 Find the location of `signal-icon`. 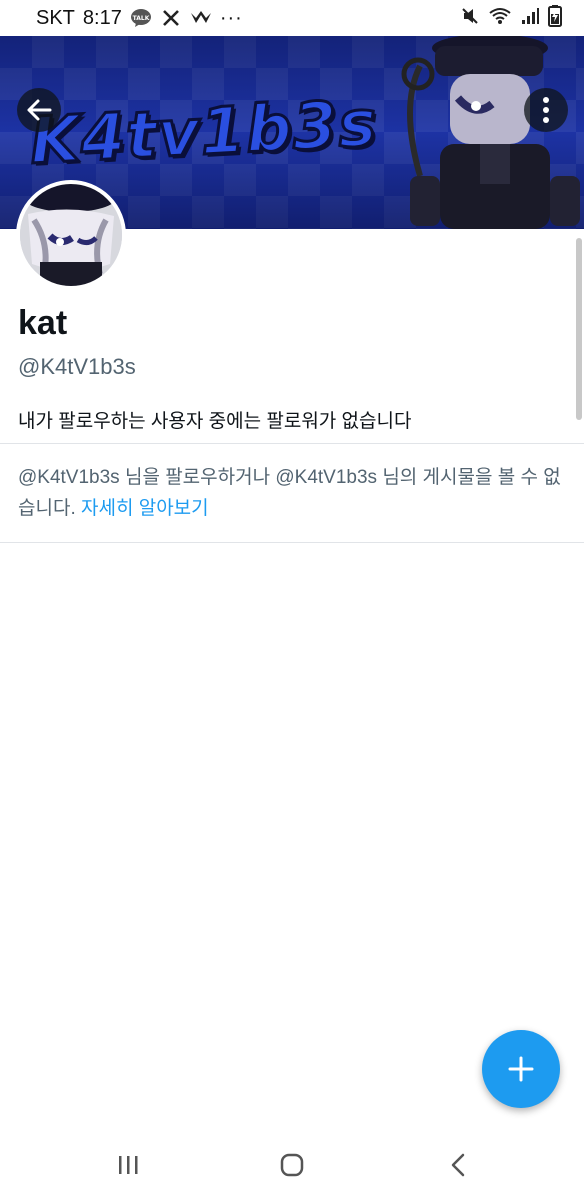

signal-icon is located at coordinates (530, 18).